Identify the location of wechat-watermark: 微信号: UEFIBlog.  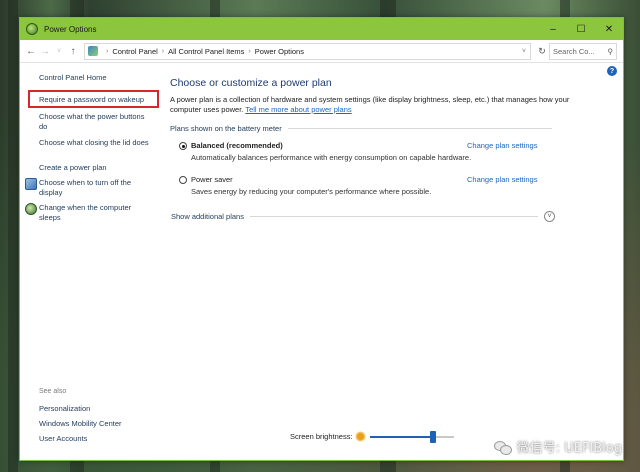
(557, 446).